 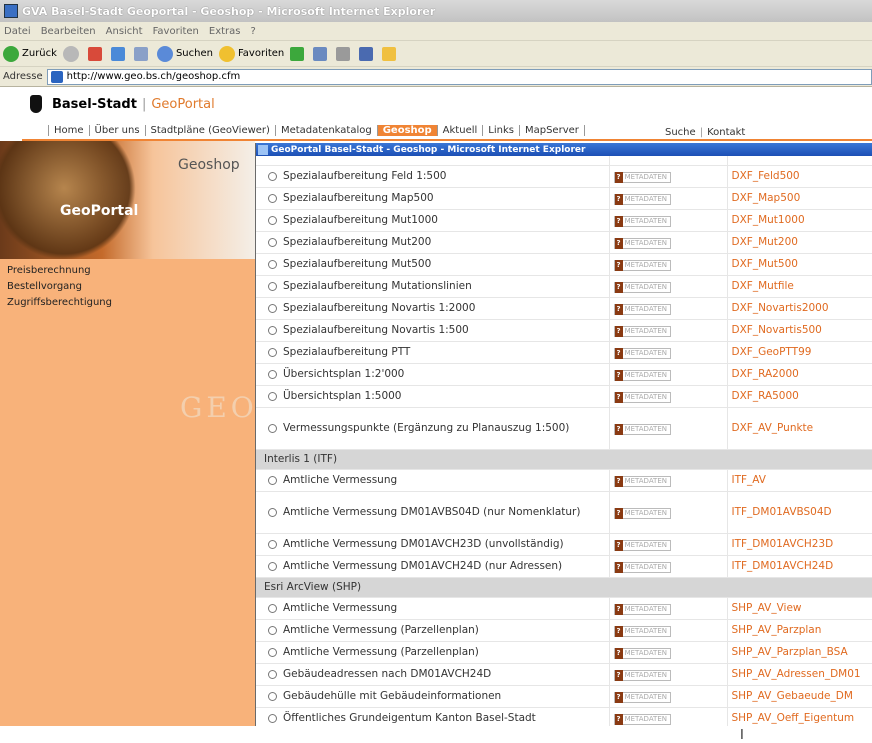 What do you see at coordinates (253, 31) in the screenshot?
I see `menu-help: ?` at bounding box center [253, 31].